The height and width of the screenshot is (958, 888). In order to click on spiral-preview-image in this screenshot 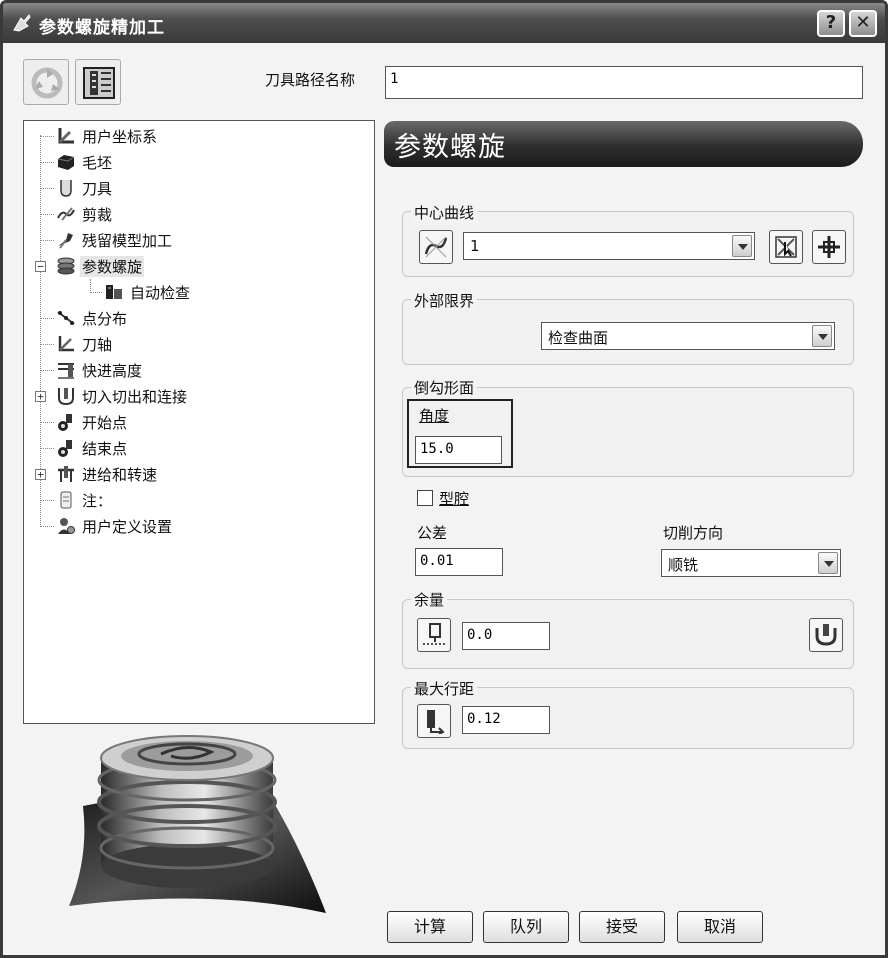, I will do `click(197, 824)`.